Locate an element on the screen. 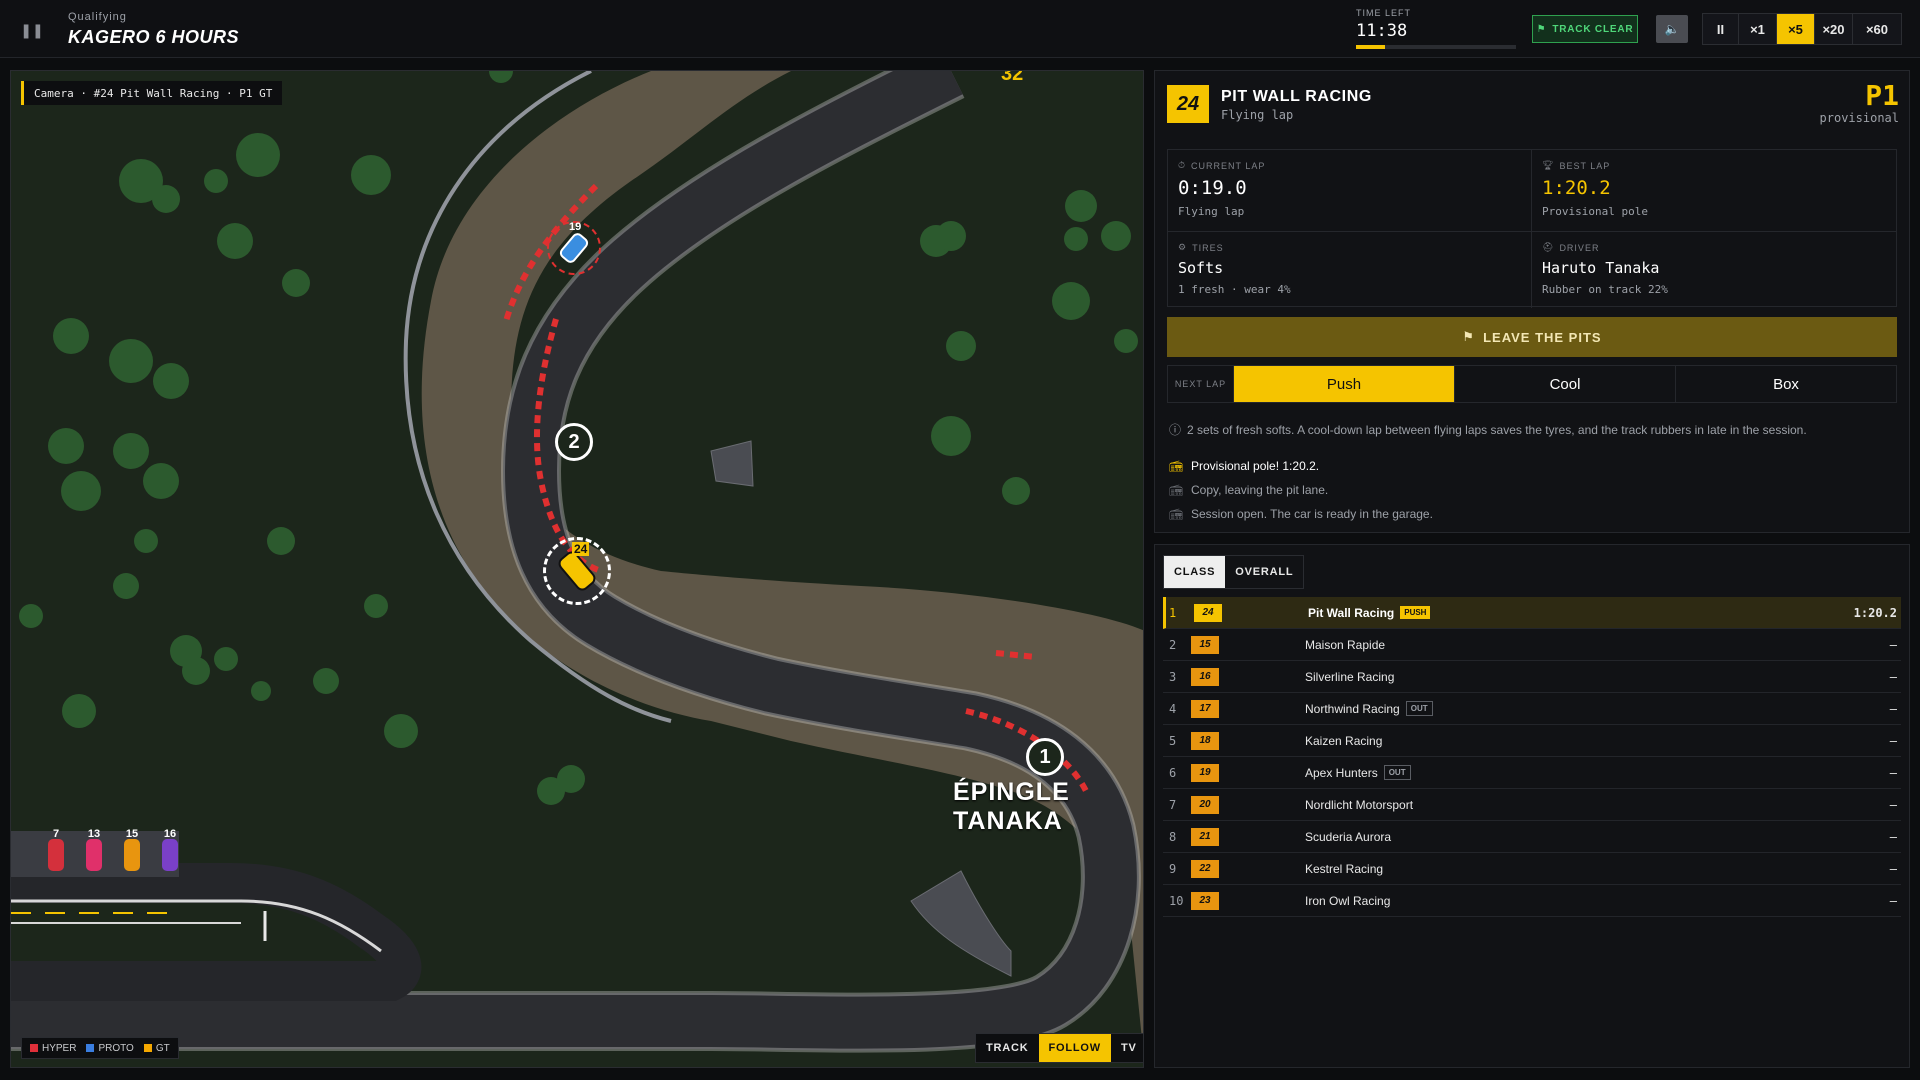  row-team: Nordlicht Motorsport is located at coordinates (1558, 805).